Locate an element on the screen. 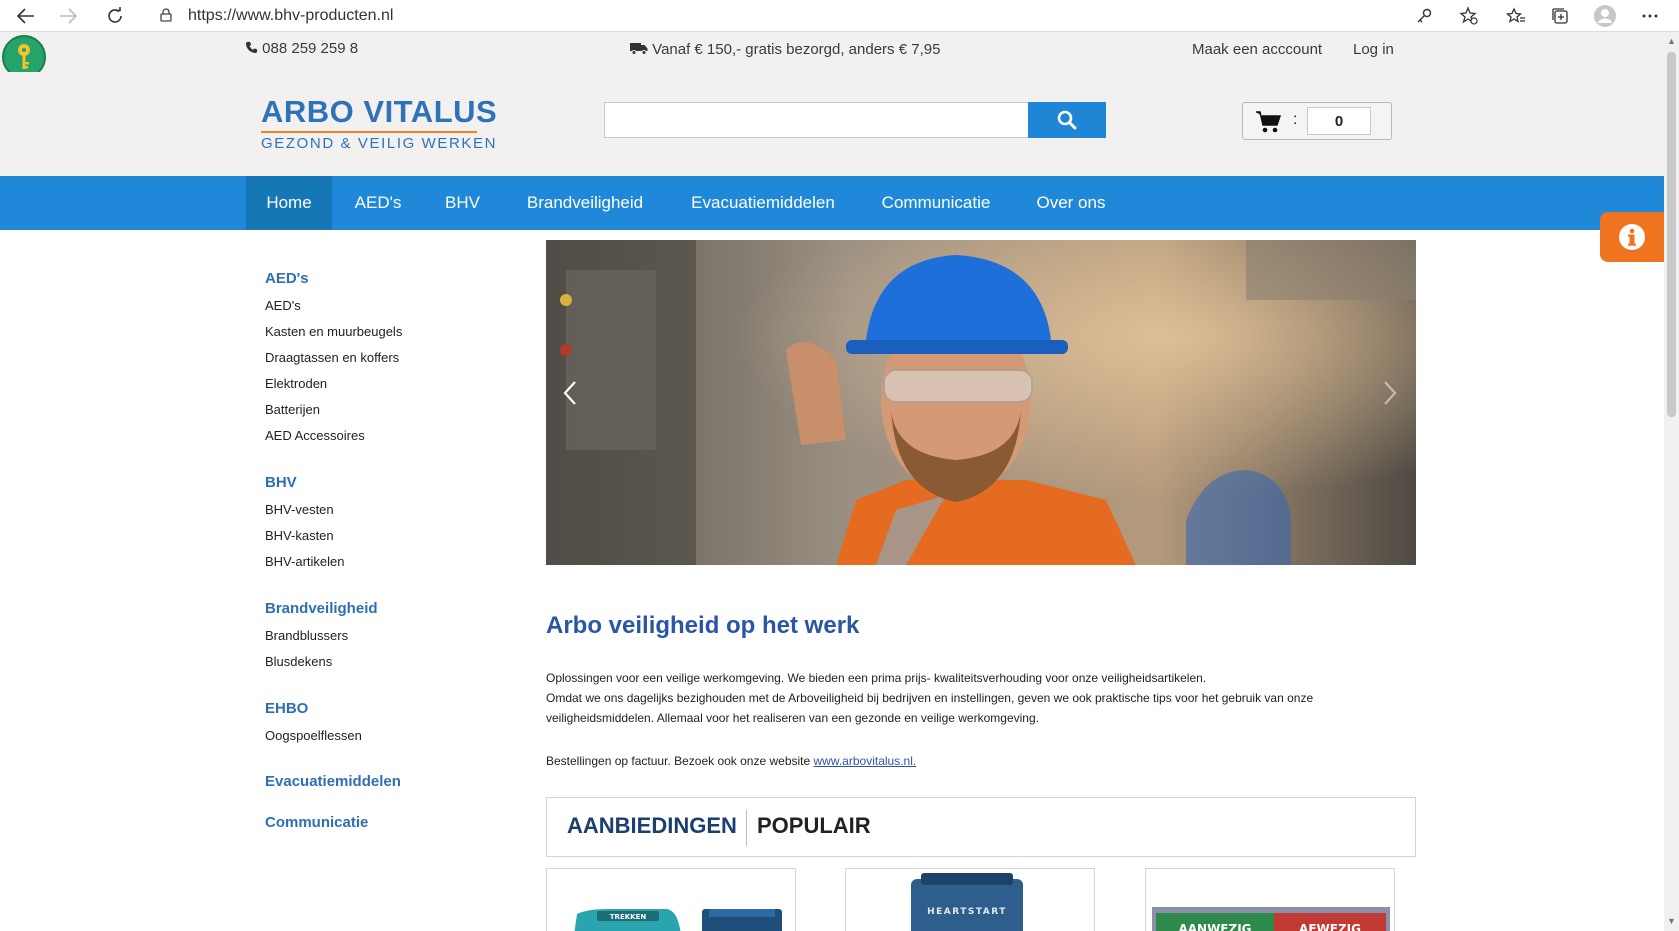 This screenshot has height=931, width=1679. cart-widget: : 0 is located at coordinates (1317, 121).